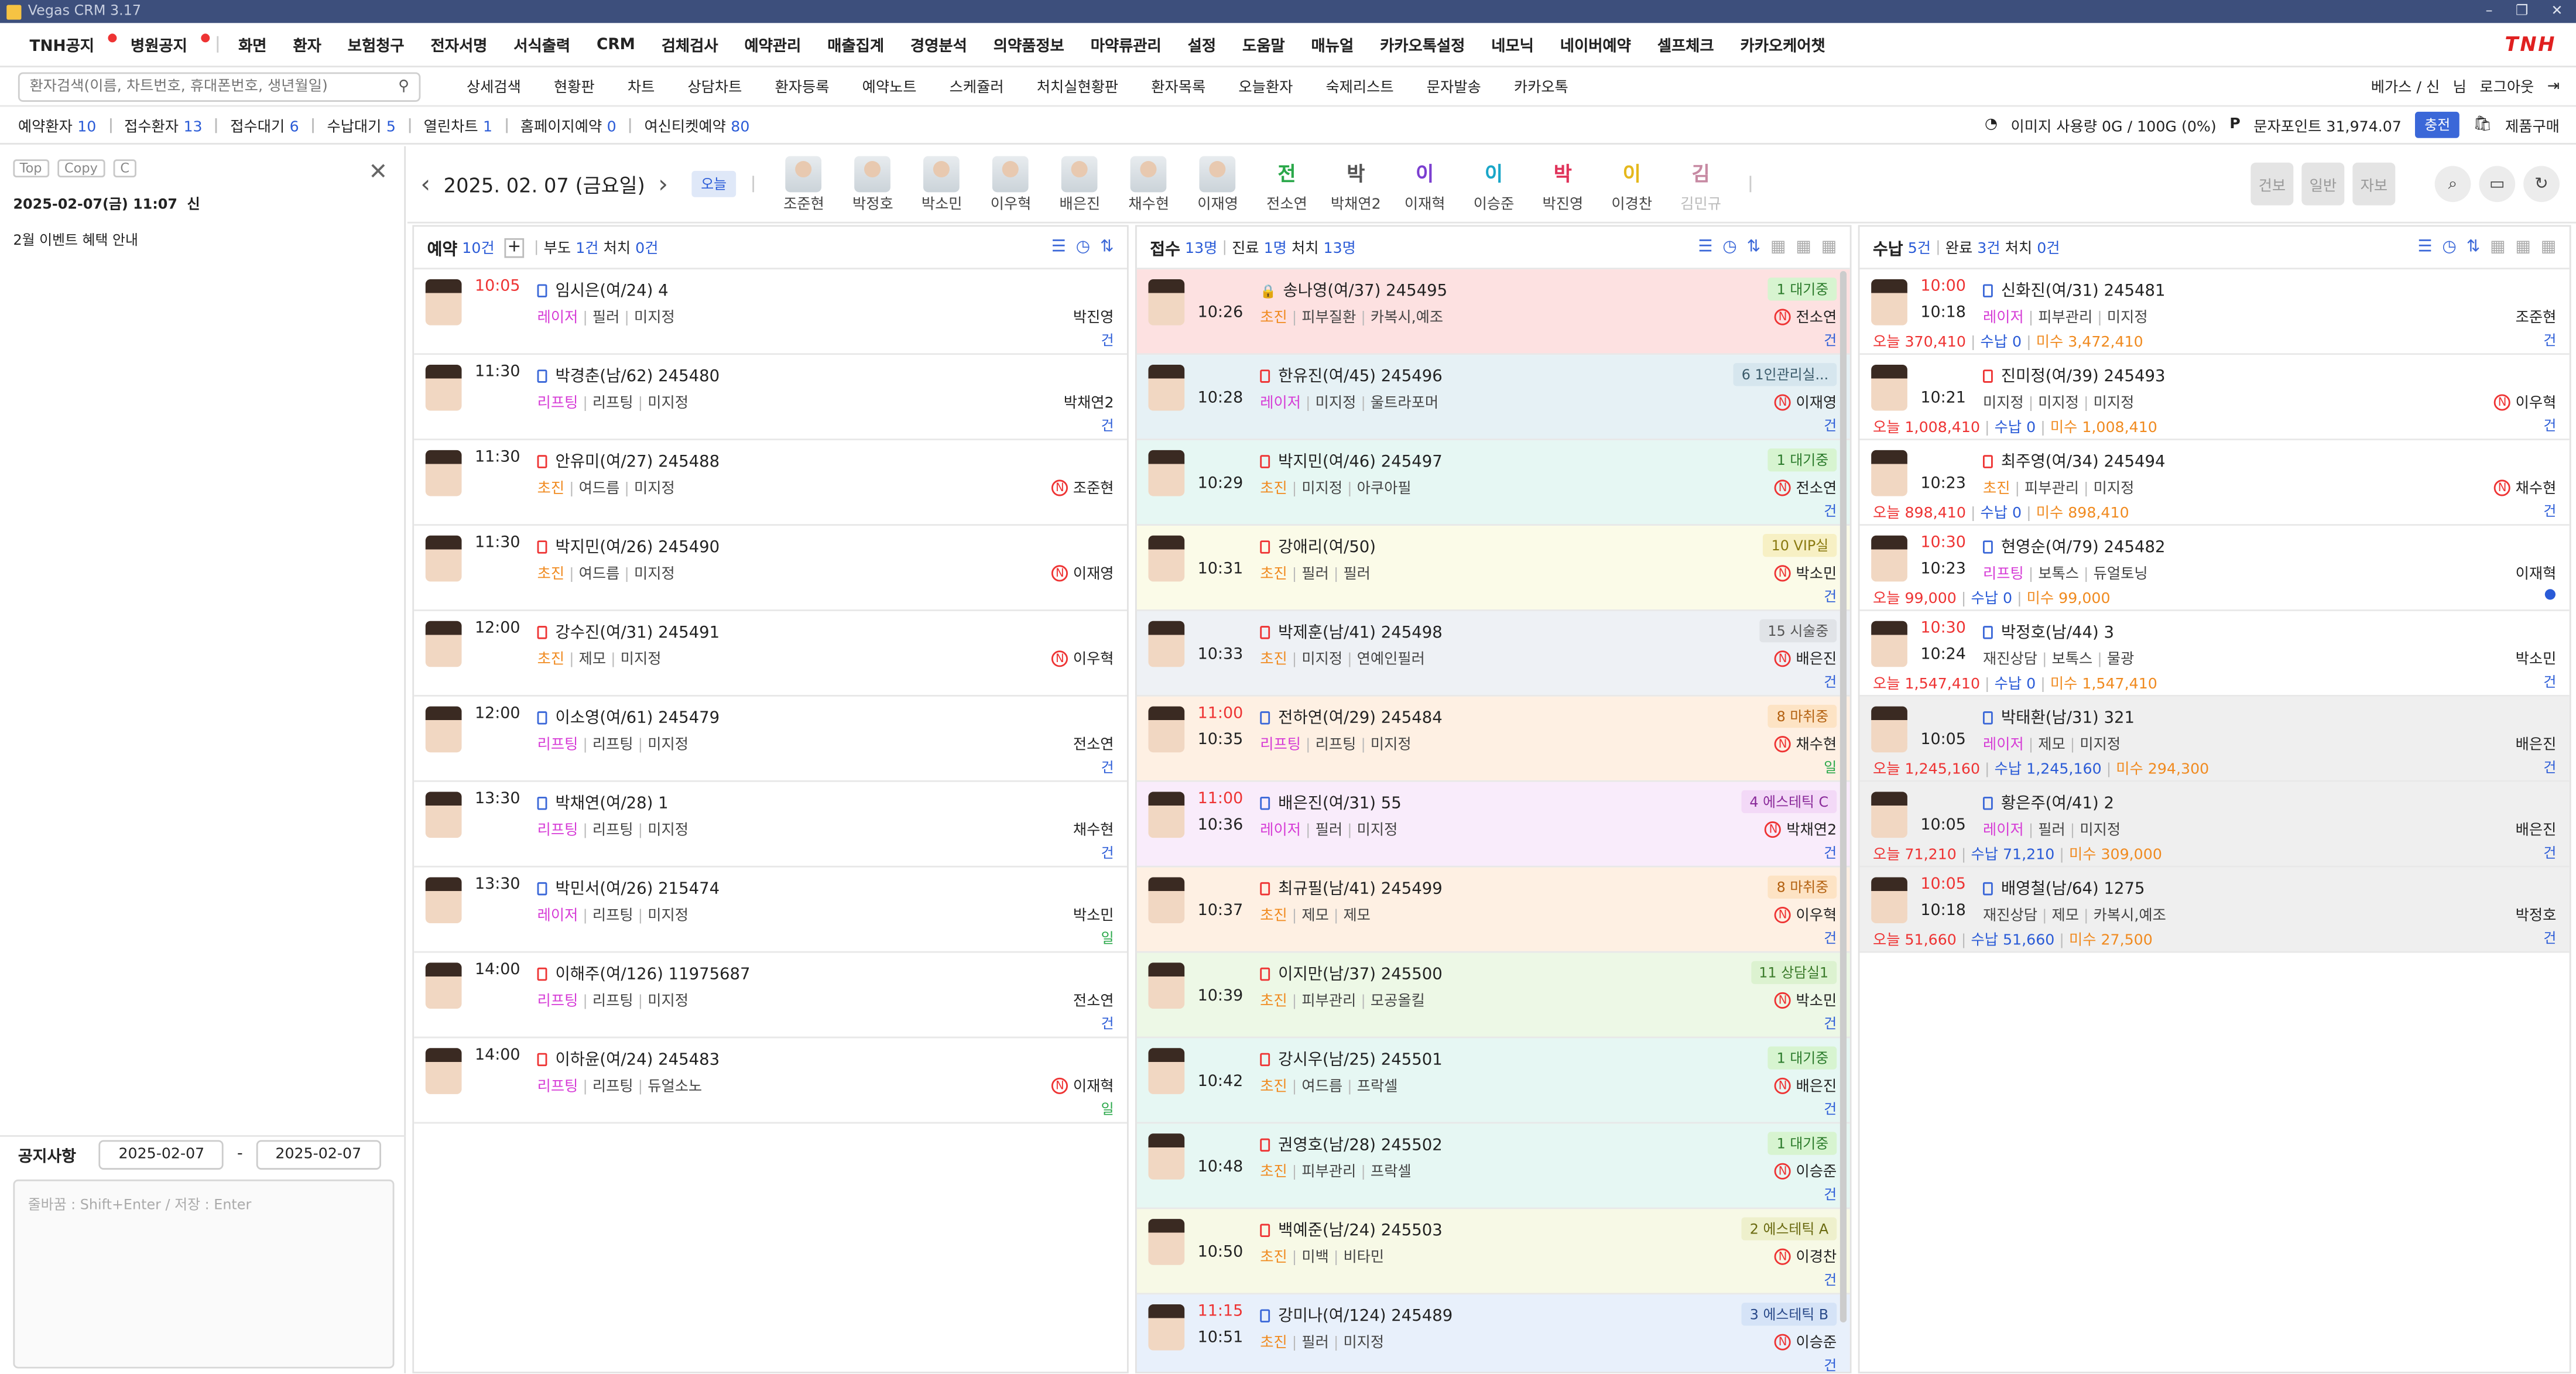 The height and width of the screenshot is (1374, 2576). What do you see at coordinates (770, 825) in the screenshot?
I see `reservation-card: 13:30 박채연(여/28) 1 리프팅 | 리프팅 | 미지정 채수현 건` at bounding box center [770, 825].